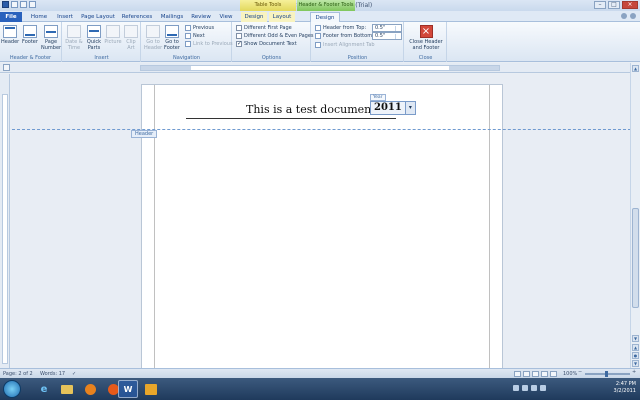 This screenshot has width=640, height=400. What do you see at coordinates (345, 45) in the screenshot?
I see `insert-alignment-tab-button: Insert Alignment Tab` at bounding box center [345, 45].